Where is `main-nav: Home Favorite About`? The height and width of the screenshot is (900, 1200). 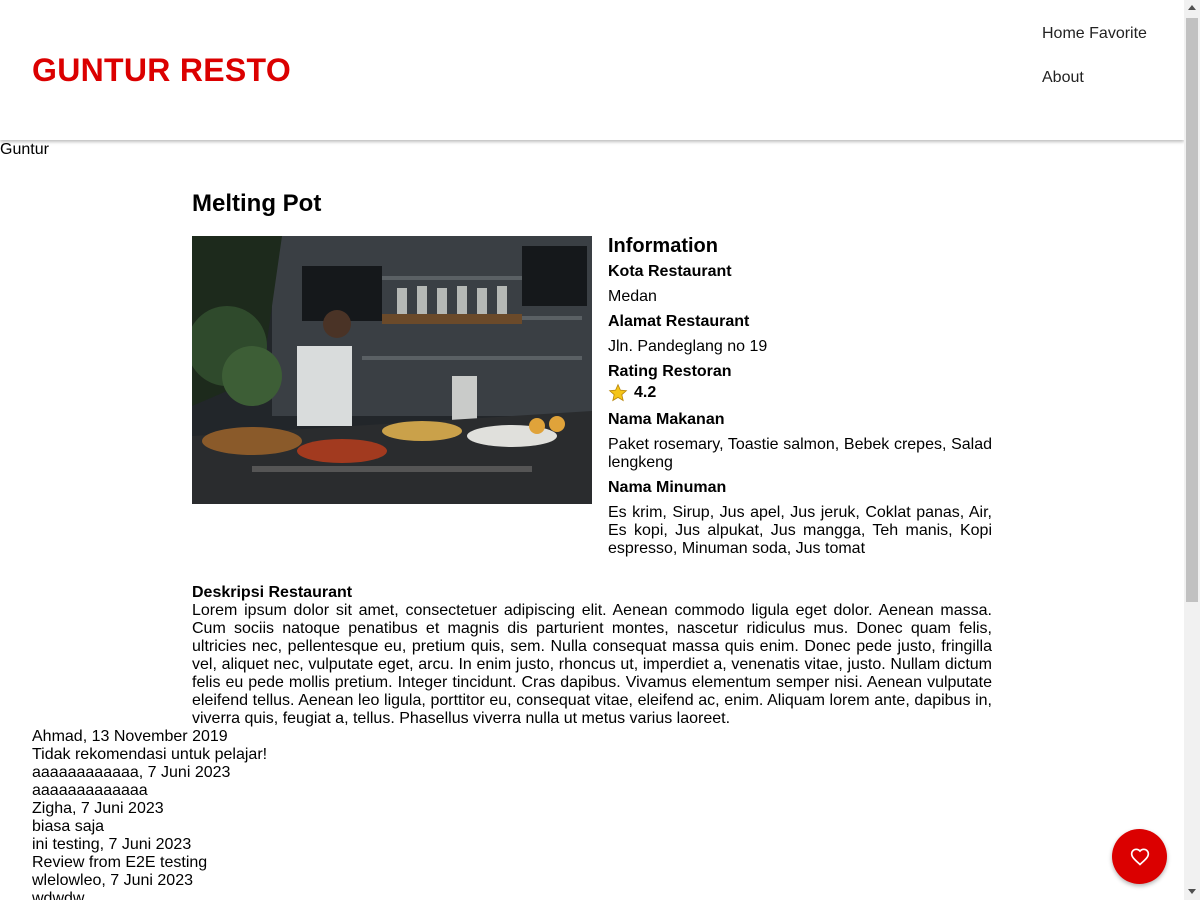
main-nav: Home Favorite About is located at coordinates (1112, 56).